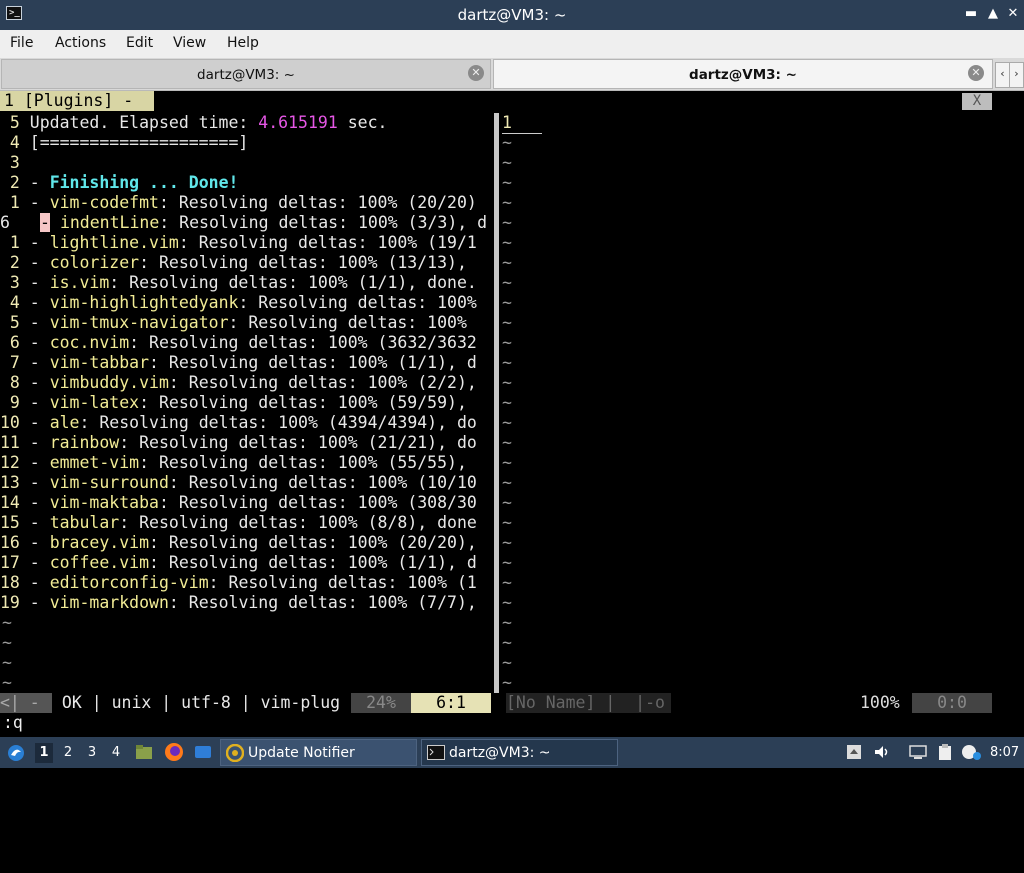  Describe the element at coordinates (1004, 752) in the screenshot. I see `clock: 8:07` at that location.